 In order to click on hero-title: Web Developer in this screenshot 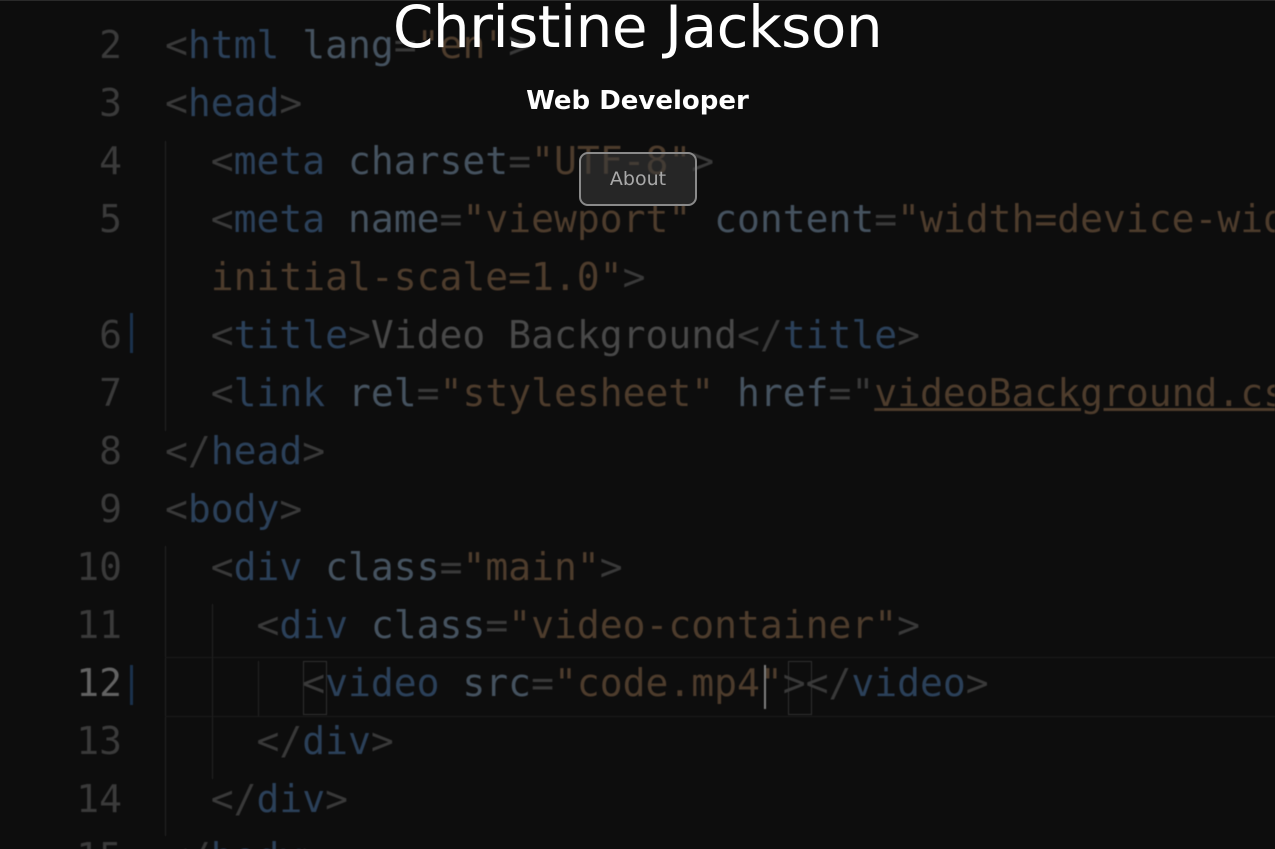, I will do `click(637, 101)`.